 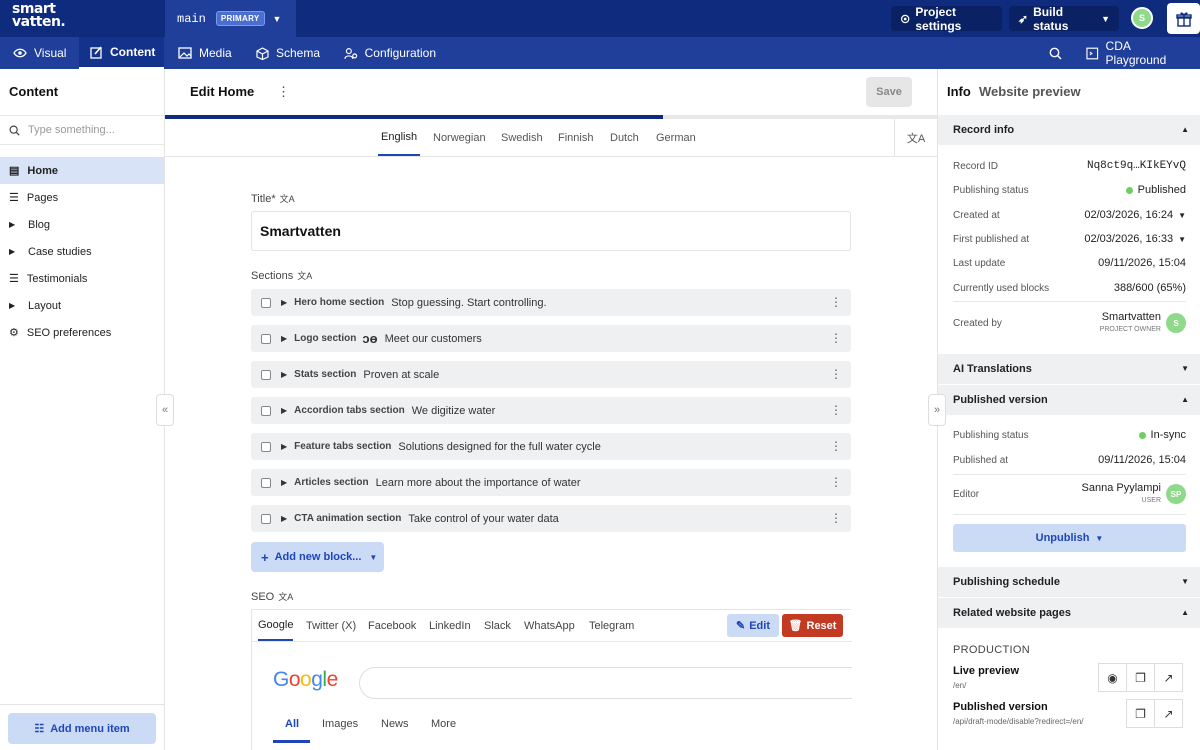 I want to click on tab-whatsapp: WhatsApp, so click(x=549, y=625).